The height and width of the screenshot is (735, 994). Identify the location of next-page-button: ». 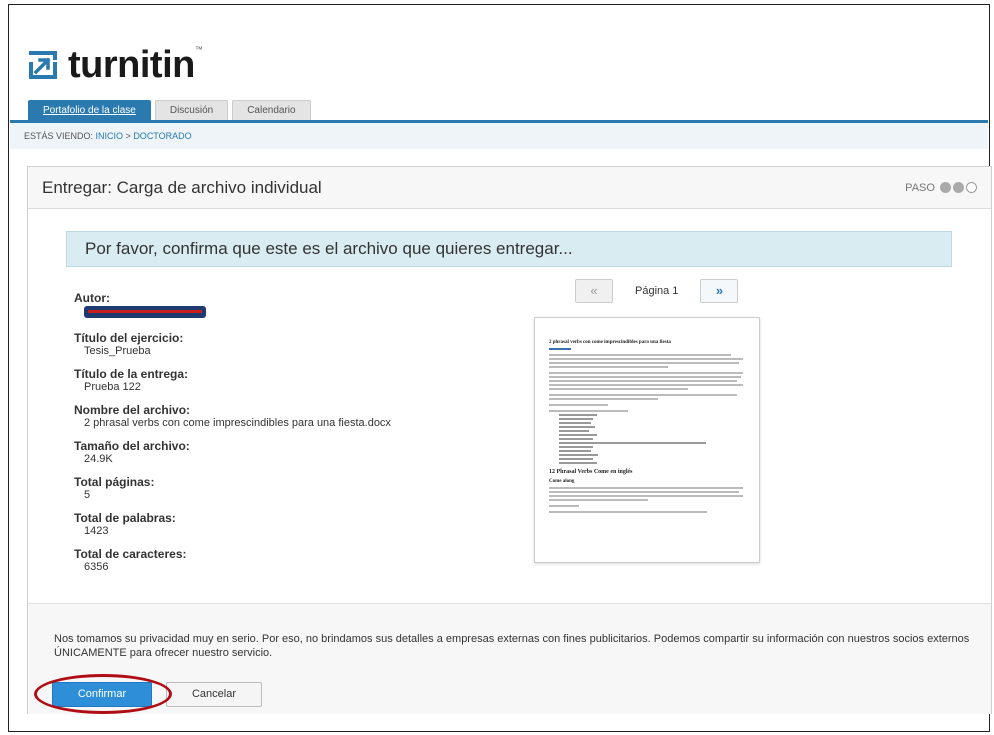
(719, 291).